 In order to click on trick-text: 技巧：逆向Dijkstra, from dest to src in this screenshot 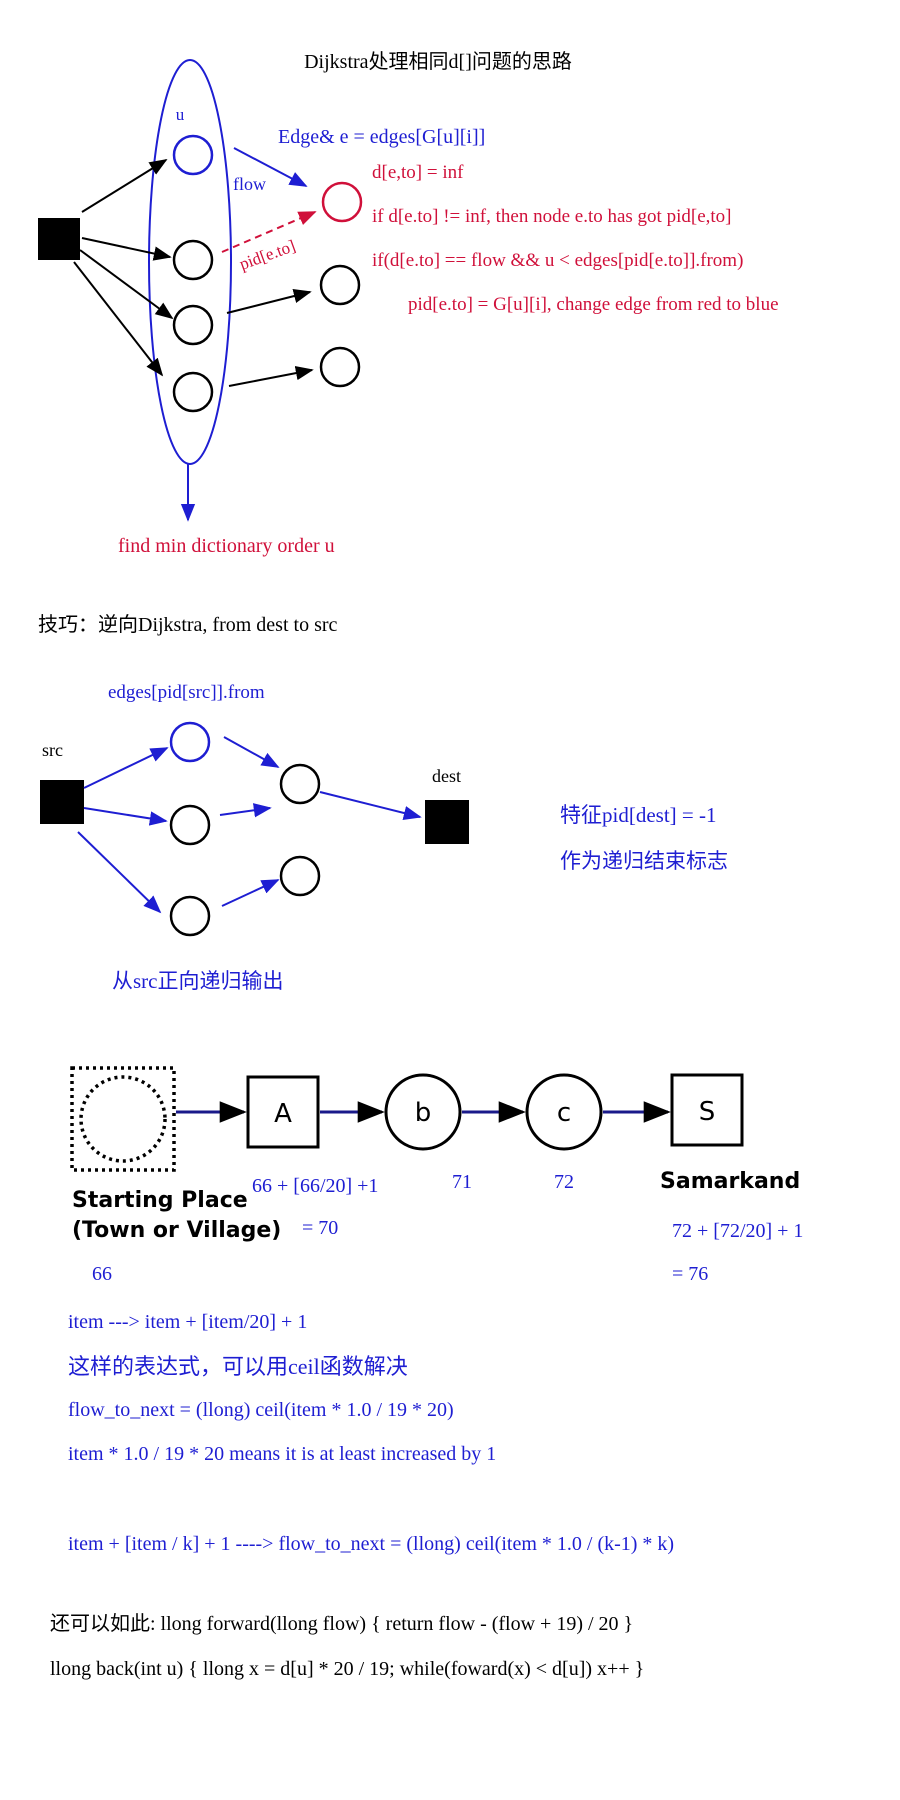, I will do `click(188, 624)`.